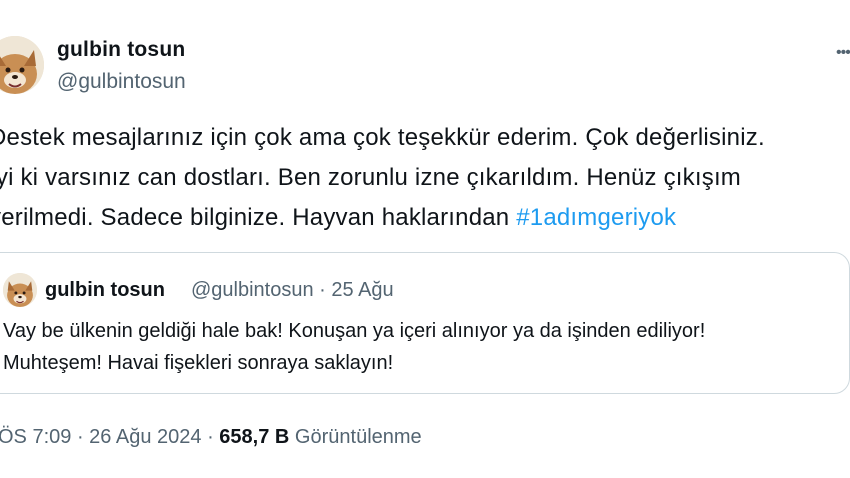 The image size is (850, 478). What do you see at coordinates (121, 82) in the screenshot?
I see `author-handle: @gulbintosun` at bounding box center [121, 82].